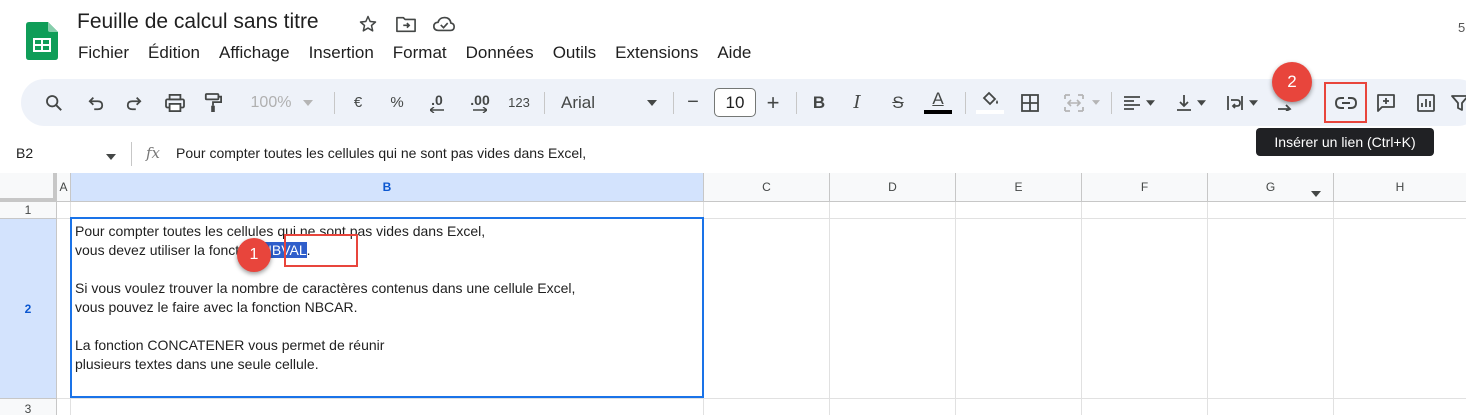 Image resolution: width=1466 pixels, height=415 pixels. I want to click on name-box-chevron-down-icon, so click(111, 156).